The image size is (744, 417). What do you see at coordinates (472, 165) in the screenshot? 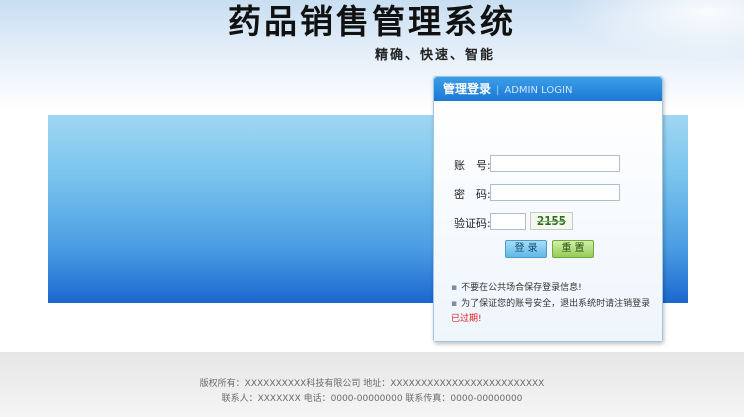
I see `account-label: 账 号:` at bounding box center [472, 165].